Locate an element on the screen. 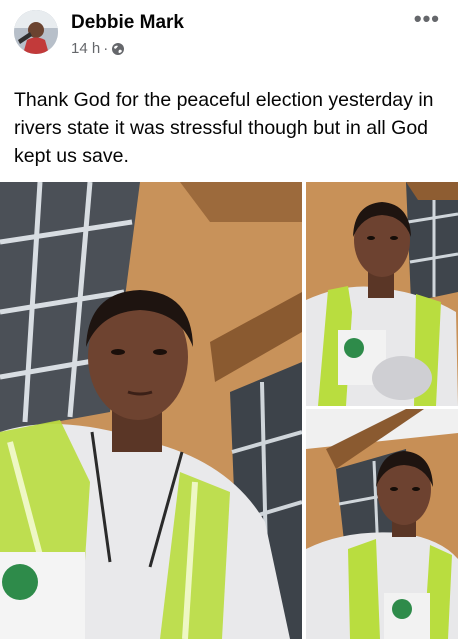 The width and height of the screenshot is (458, 639). post-meta: 14 h · is located at coordinates (98, 48).